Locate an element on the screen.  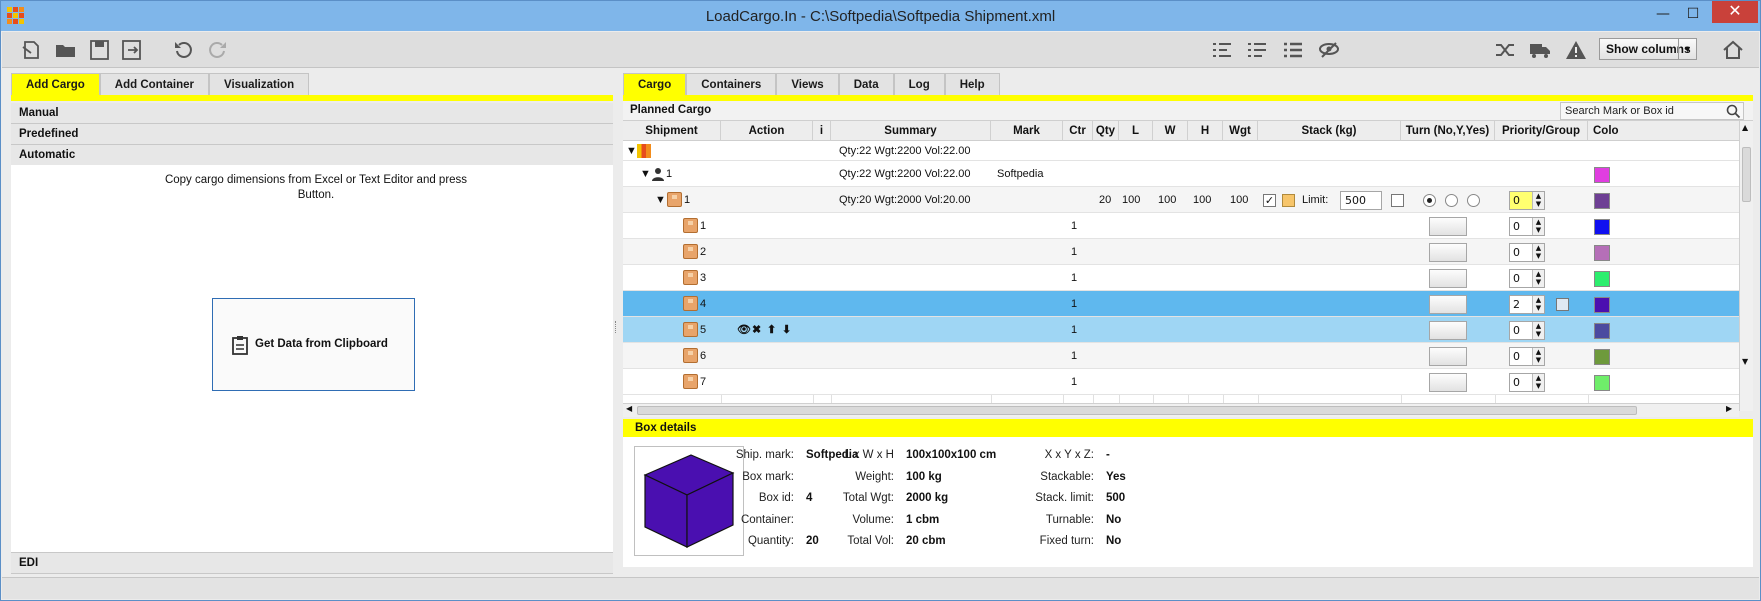
grid-horizontal-scrollbar: ◀ ▶ is located at coordinates (1181, 410).